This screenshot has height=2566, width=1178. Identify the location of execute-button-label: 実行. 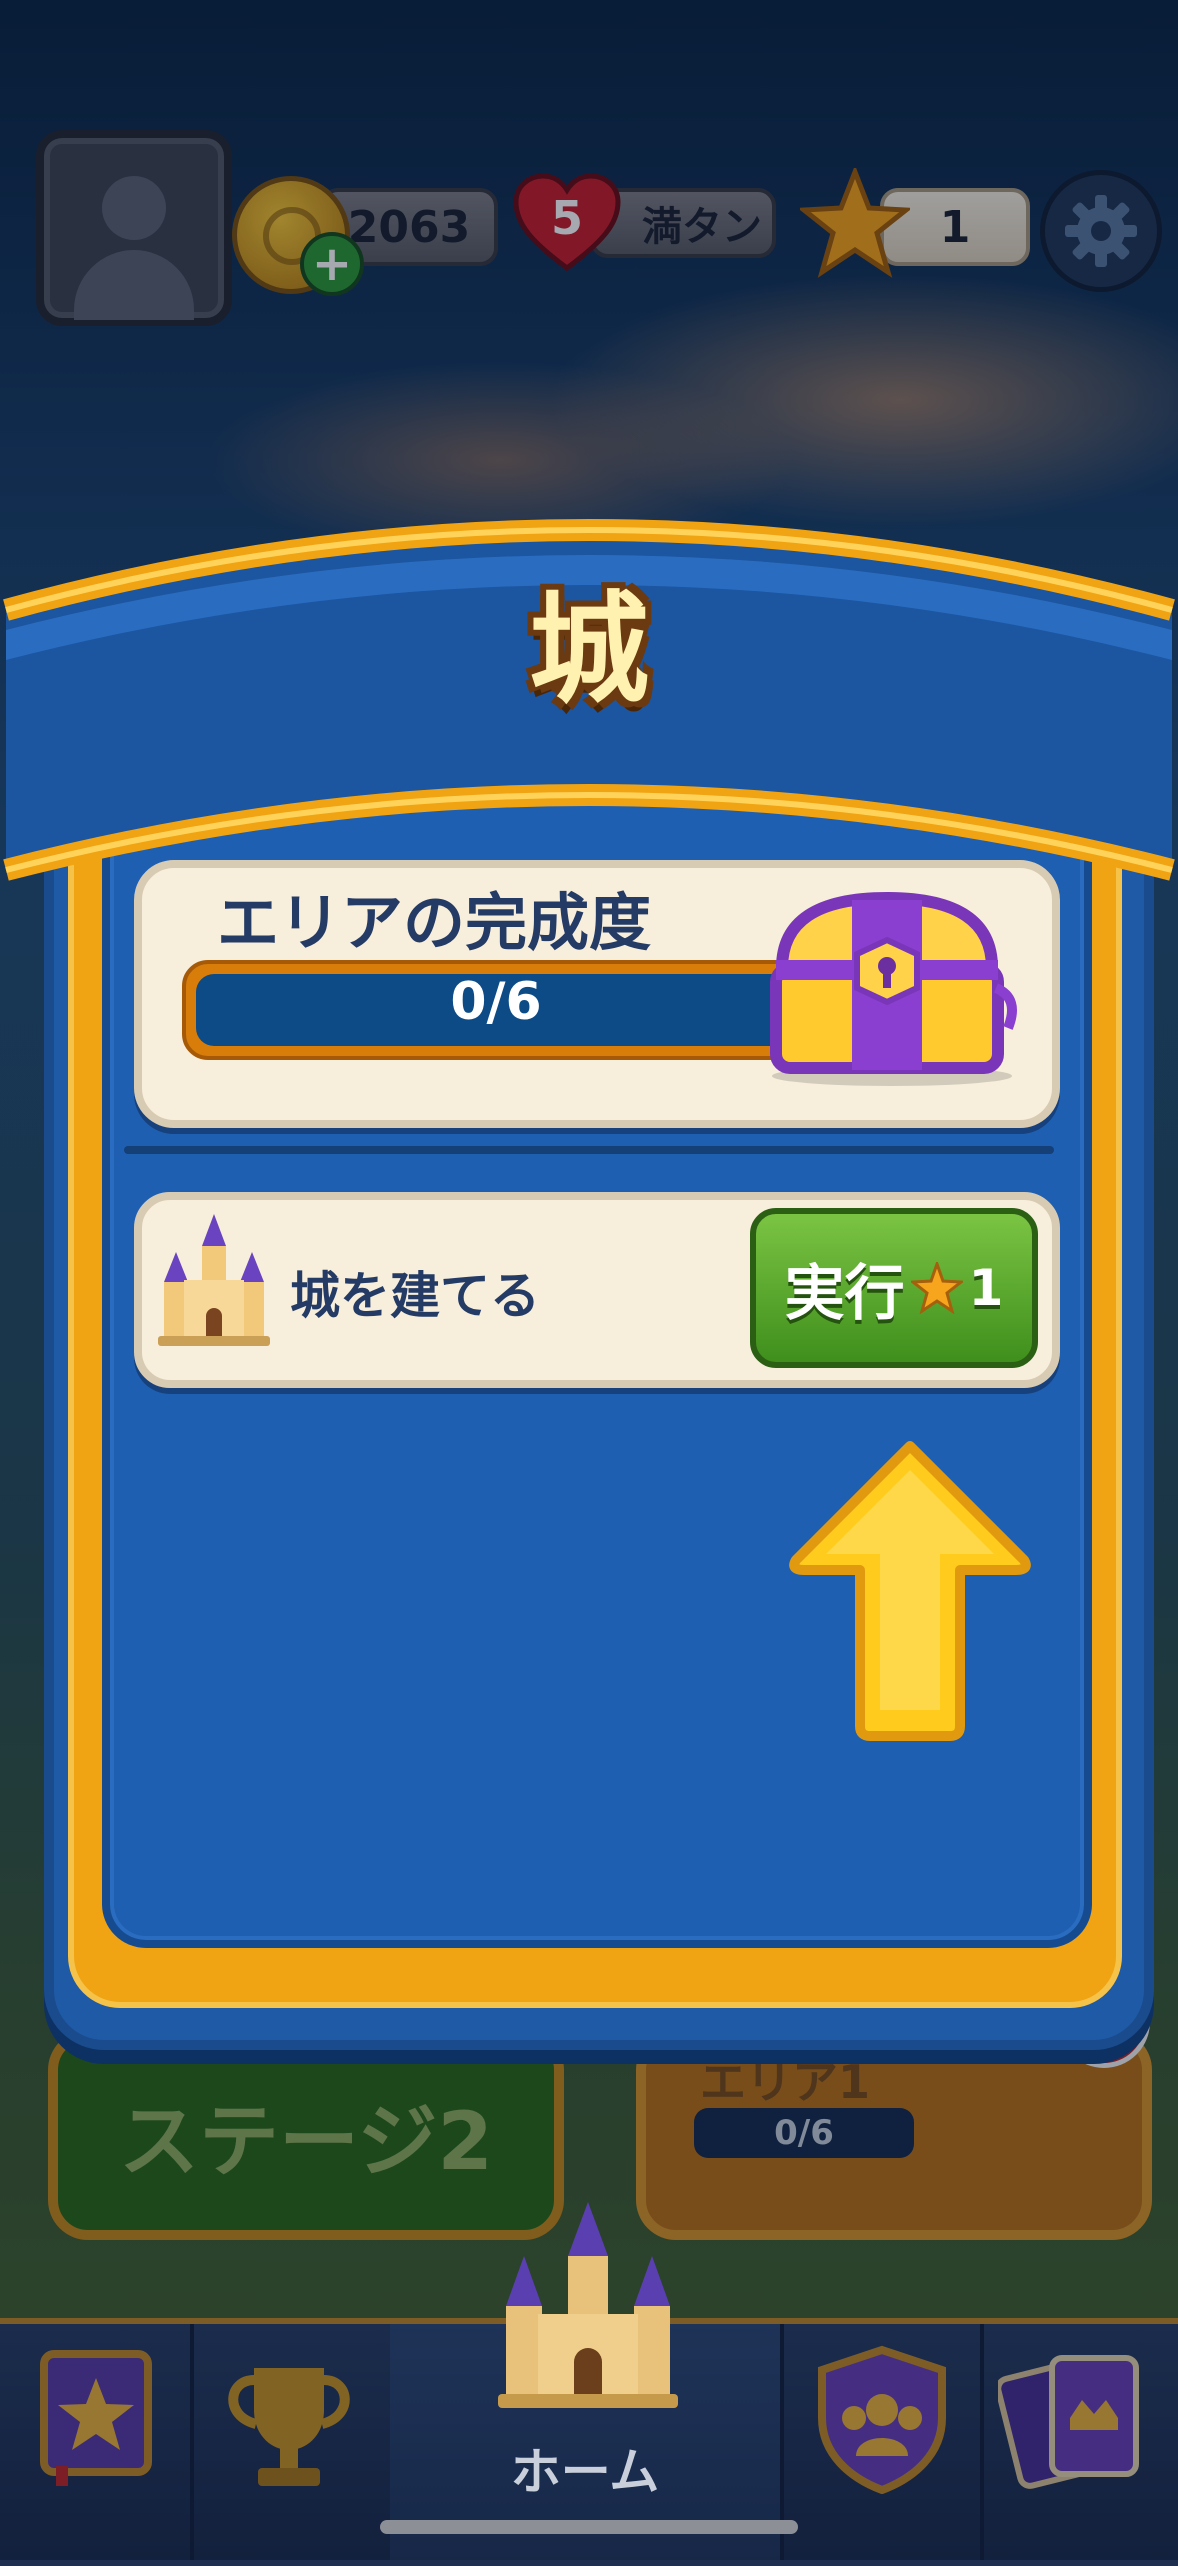
(844, 1293).